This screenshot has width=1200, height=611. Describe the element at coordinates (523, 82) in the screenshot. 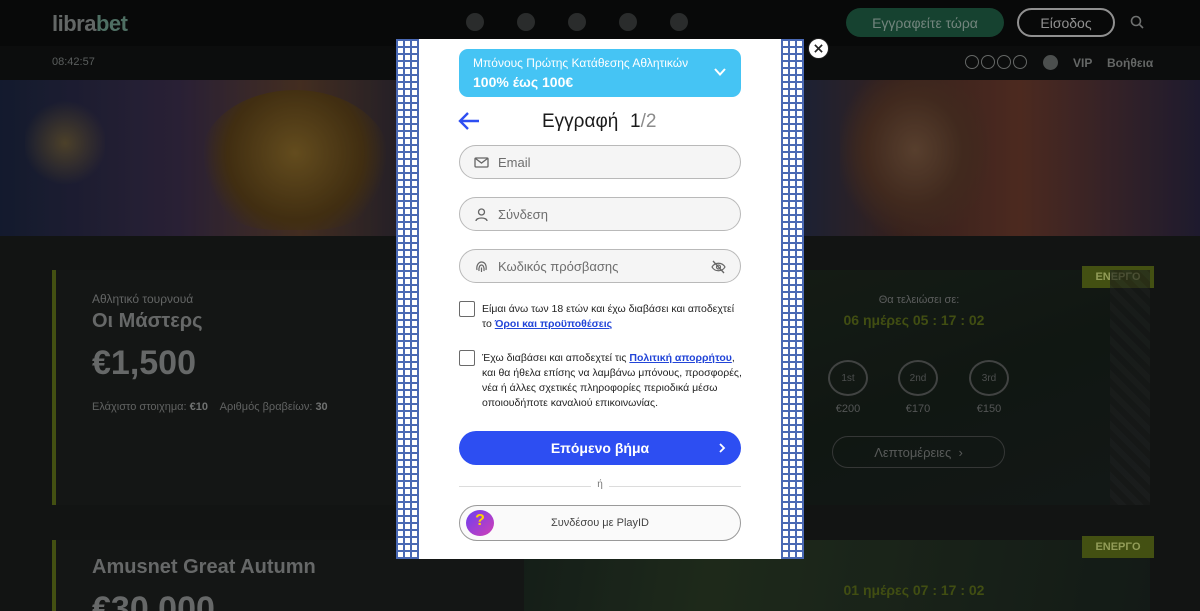

I see `bonus-value: 100% έως 100€` at that location.